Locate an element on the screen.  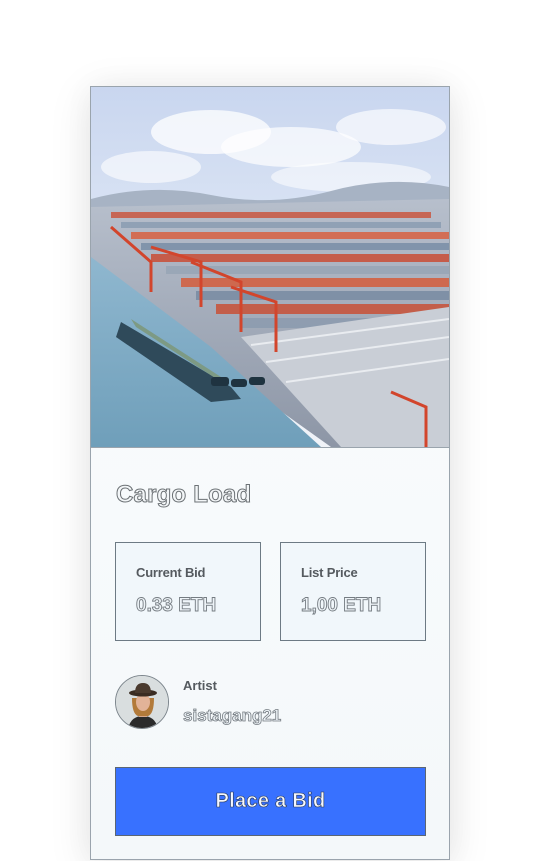
place-bid-button: Place a Bid is located at coordinates (270, 801).